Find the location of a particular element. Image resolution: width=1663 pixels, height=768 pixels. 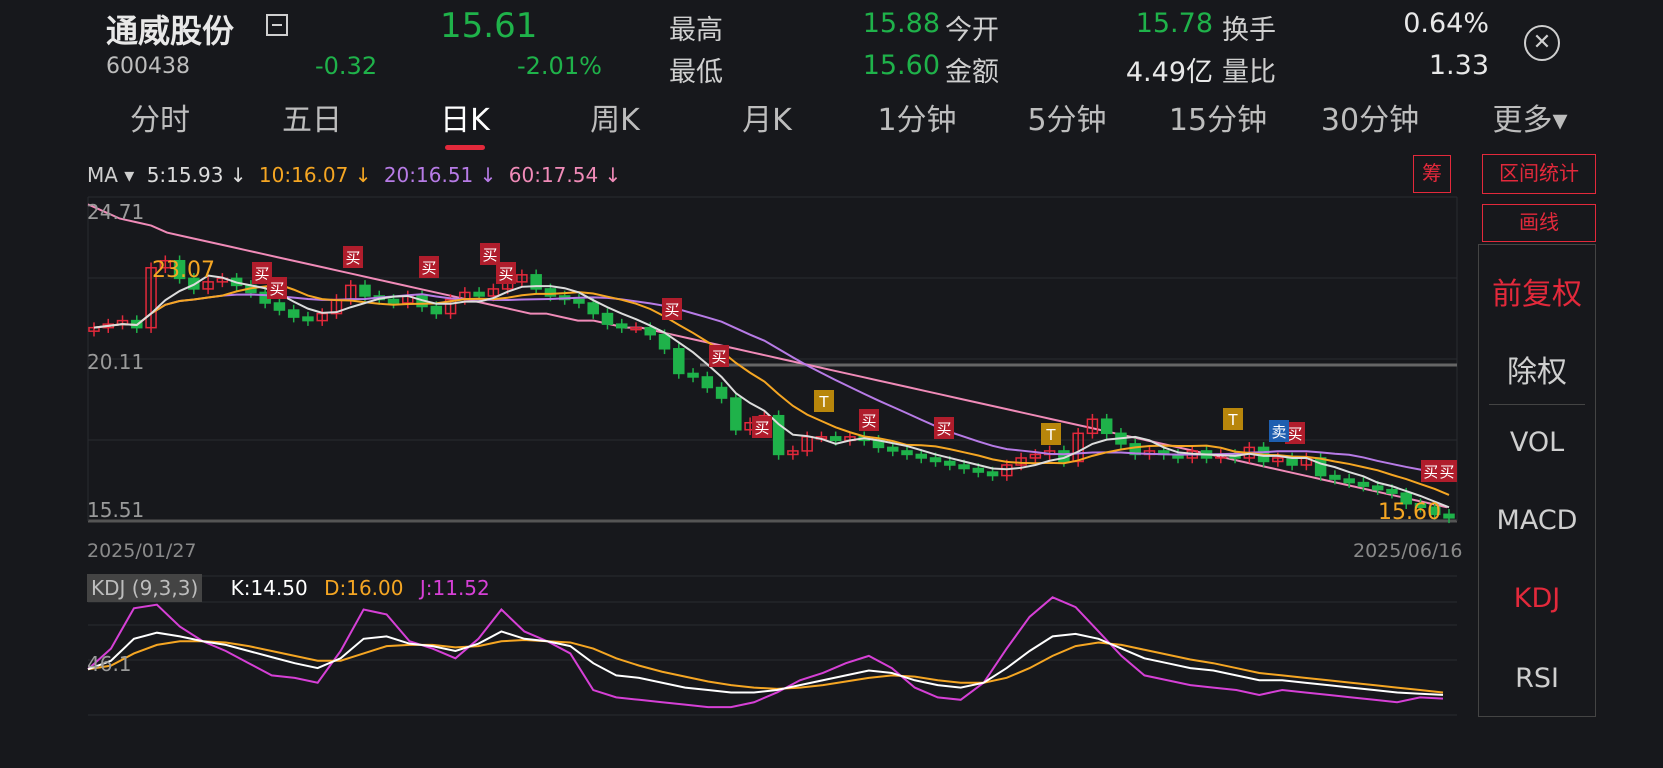

kdj-k-value: K:14.50 is located at coordinates (269, 588).